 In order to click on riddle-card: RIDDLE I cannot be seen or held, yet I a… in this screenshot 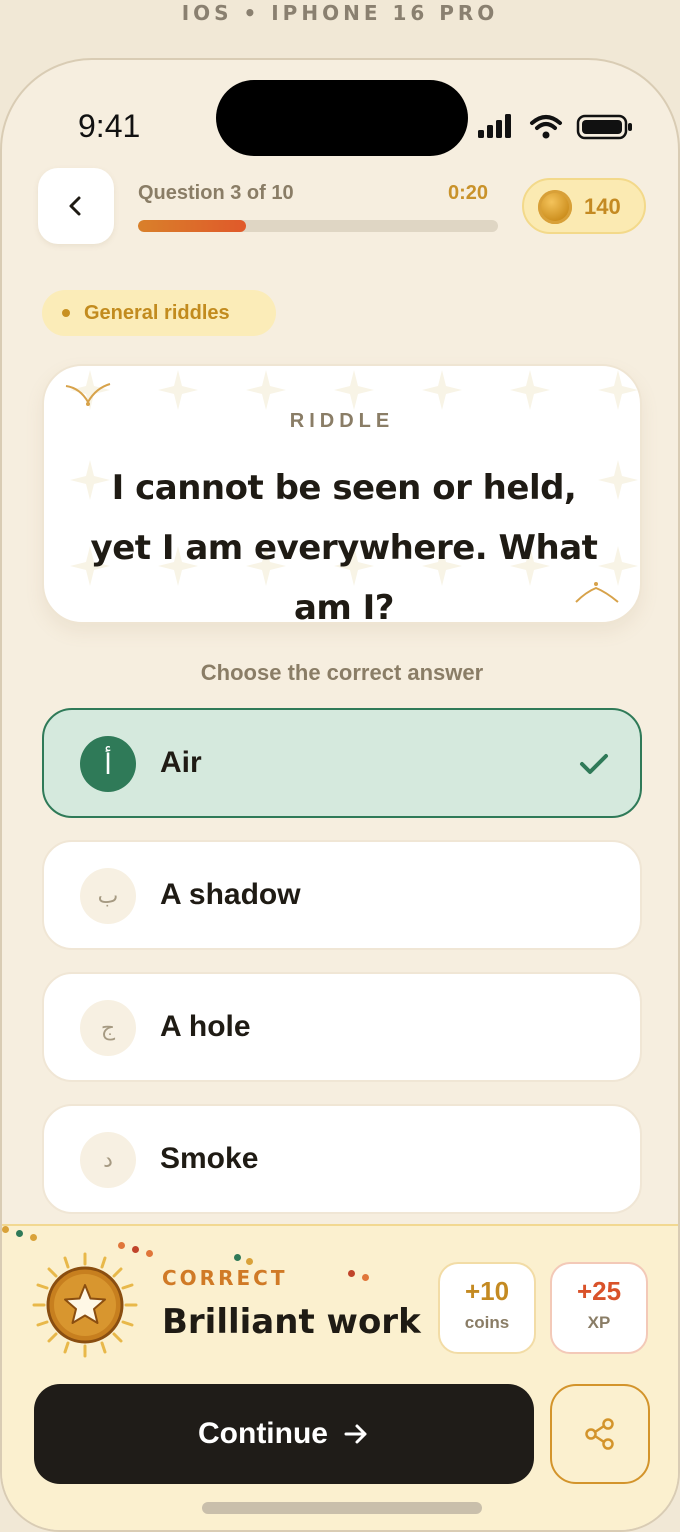, I will do `click(342, 494)`.